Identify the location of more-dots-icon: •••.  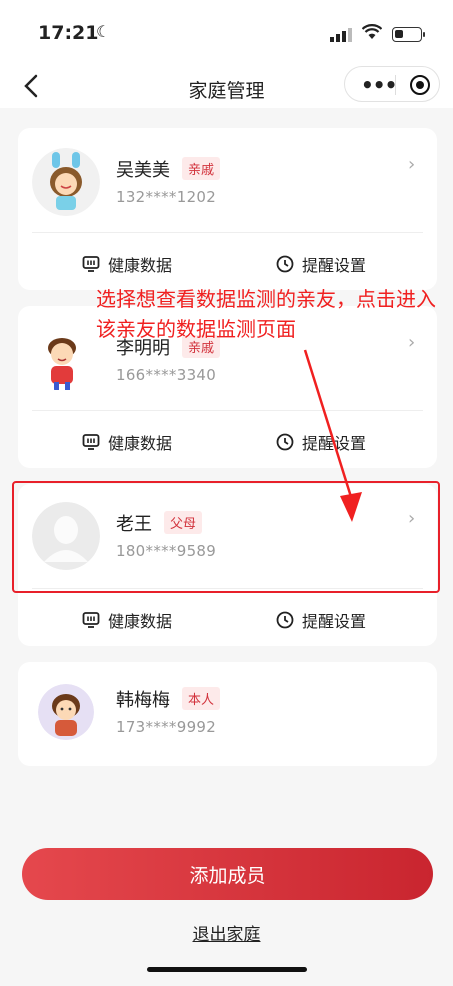
(379, 85).